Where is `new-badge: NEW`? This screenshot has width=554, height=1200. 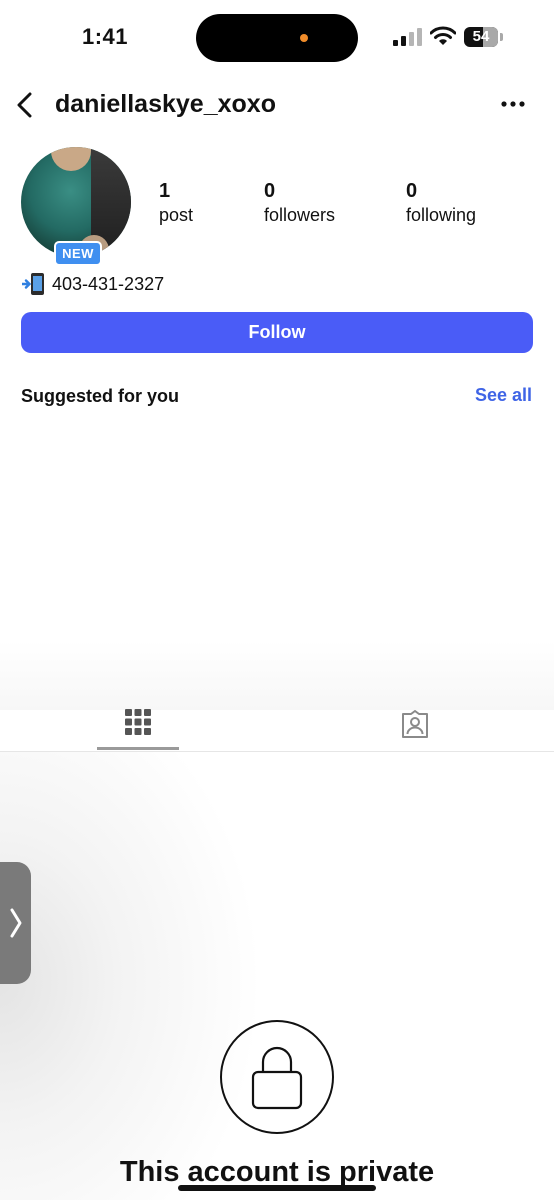 new-badge: NEW is located at coordinates (78, 253).